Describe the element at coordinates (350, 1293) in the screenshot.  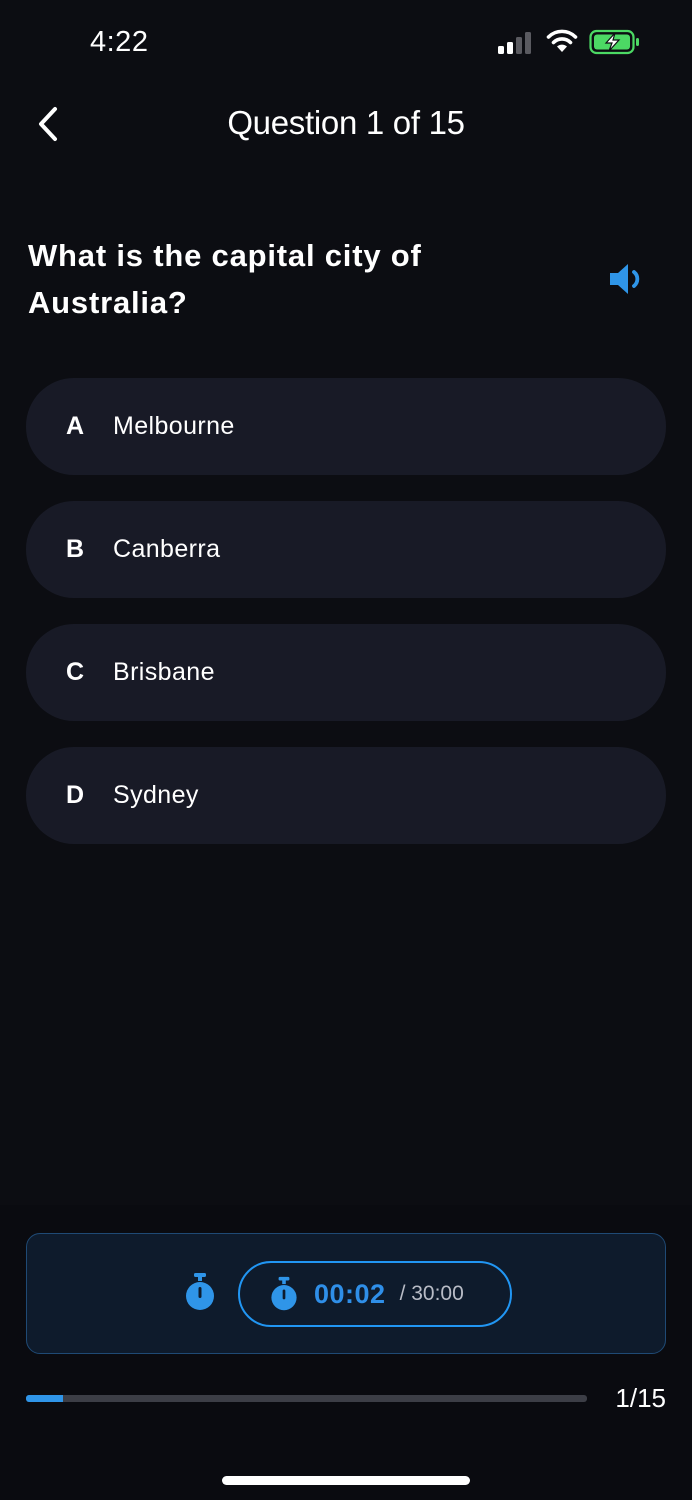
I see `timer-elapsed: 00:02` at that location.